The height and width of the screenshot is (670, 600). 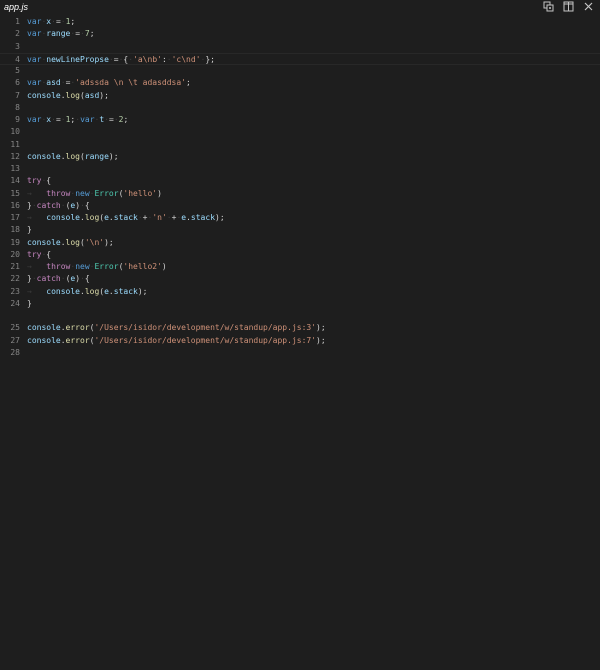 What do you see at coordinates (17, 107) in the screenshot?
I see `line-number: 8` at bounding box center [17, 107].